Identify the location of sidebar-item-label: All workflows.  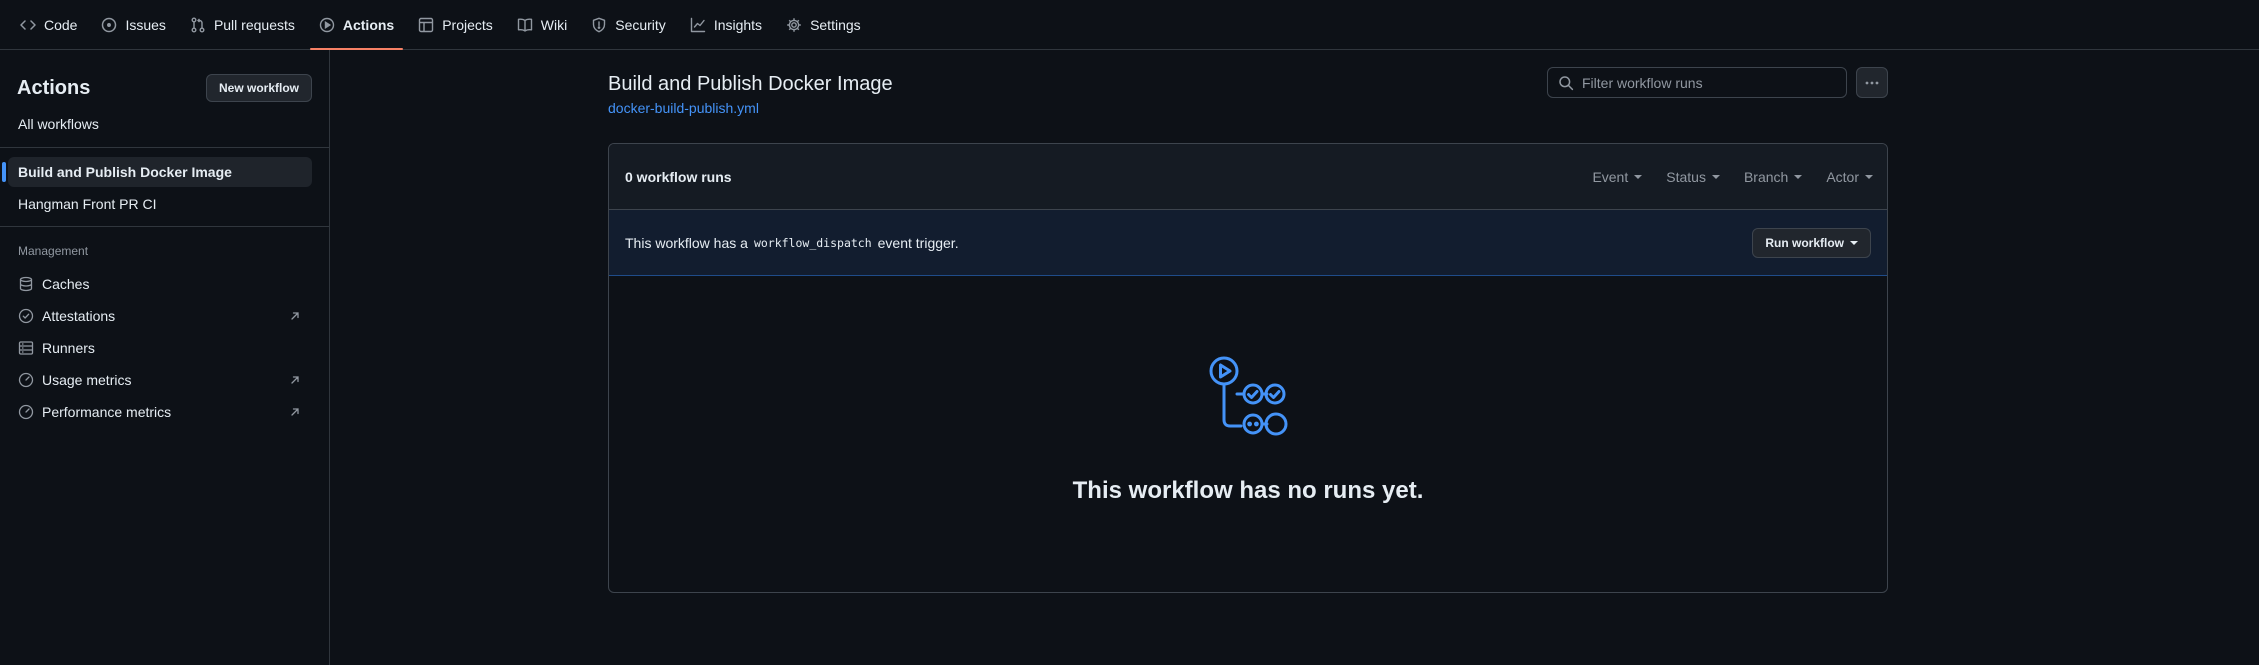
(58, 124).